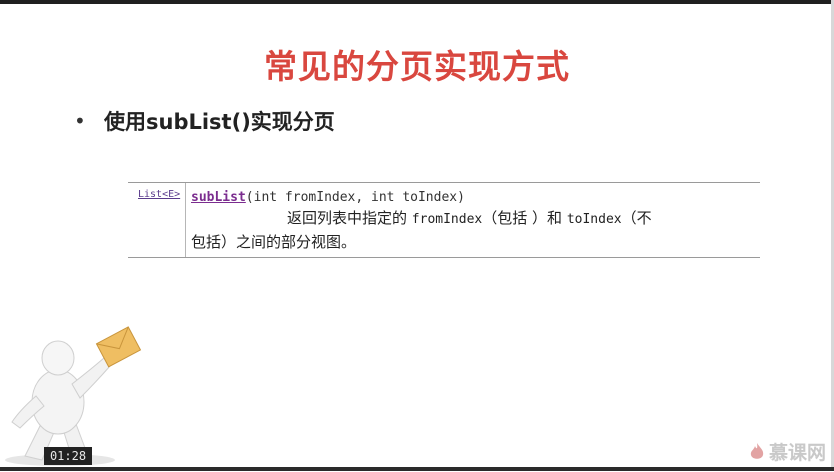 Image resolution: width=834 pixels, height=472 pixels. What do you see at coordinates (355, 197) in the screenshot?
I see `method-params: (int fromIndex, int toIndex)` at bounding box center [355, 197].